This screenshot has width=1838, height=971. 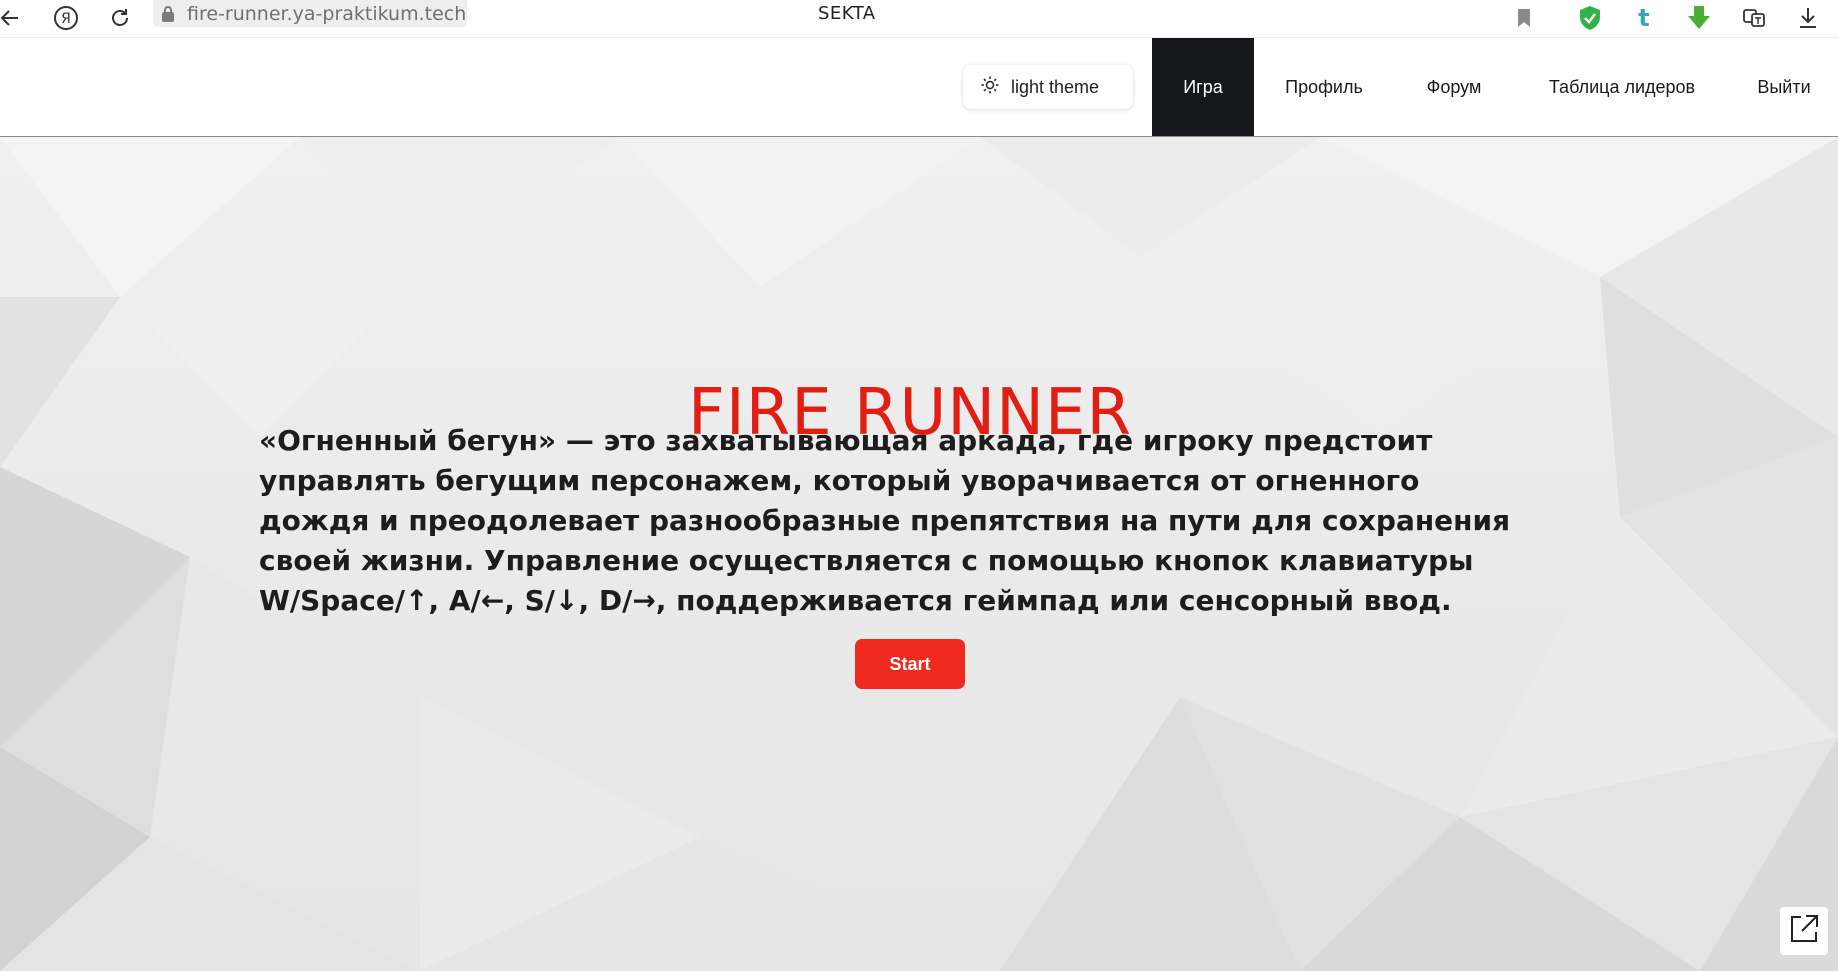 What do you see at coordinates (1784, 87) in the screenshot?
I see `nav-item-logout: Выйти` at bounding box center [1784, 87].